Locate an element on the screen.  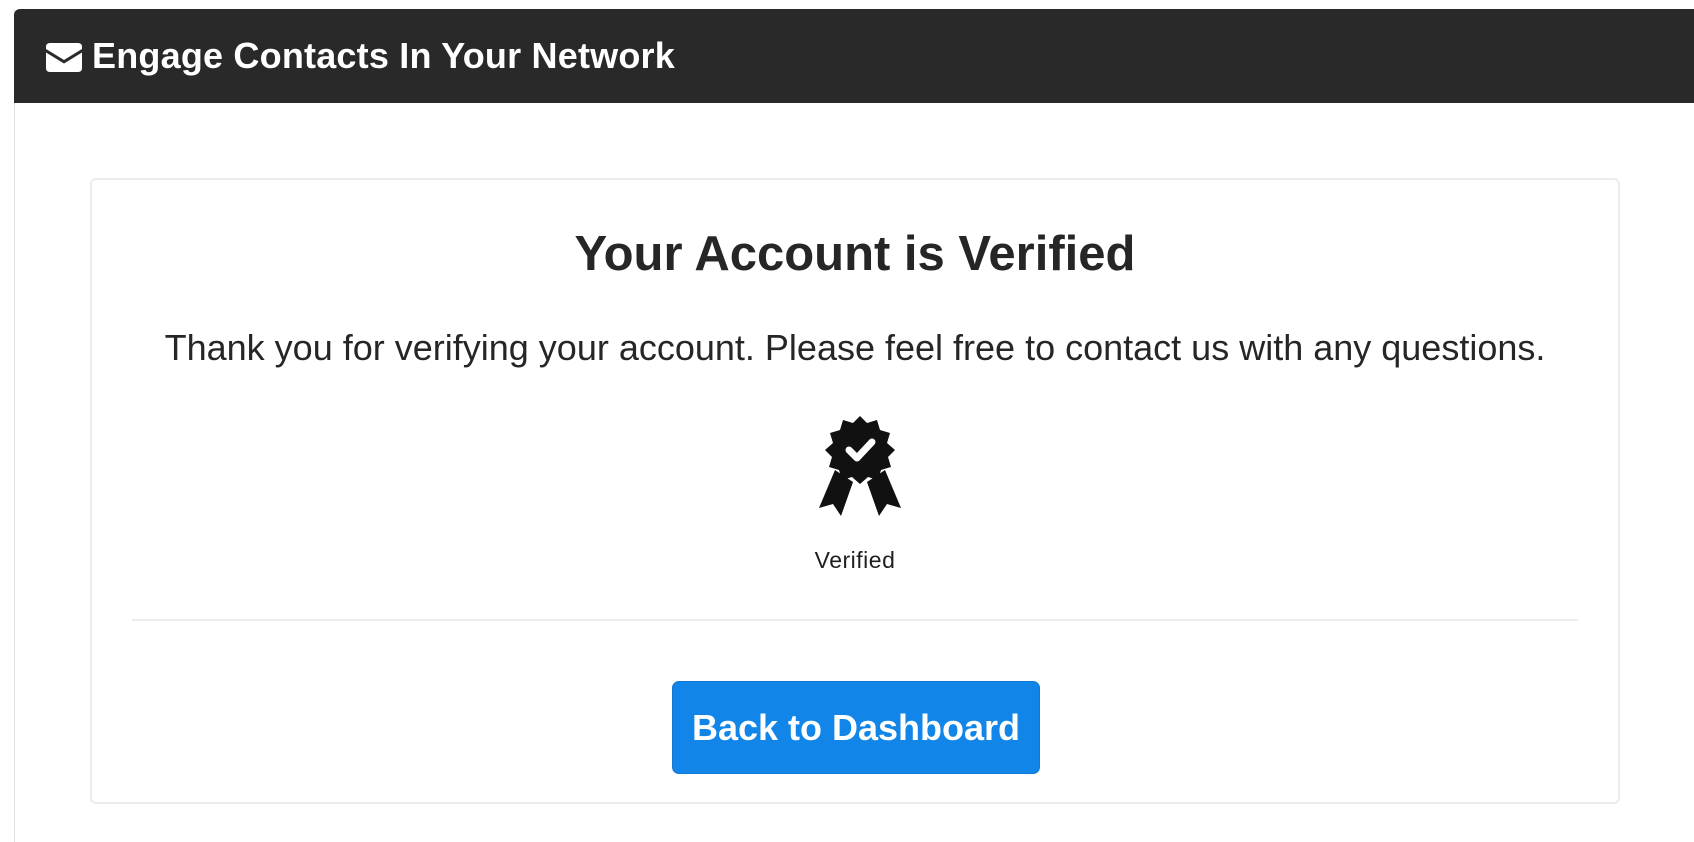
verified-badge-icon is located at coordinates (860, 466).